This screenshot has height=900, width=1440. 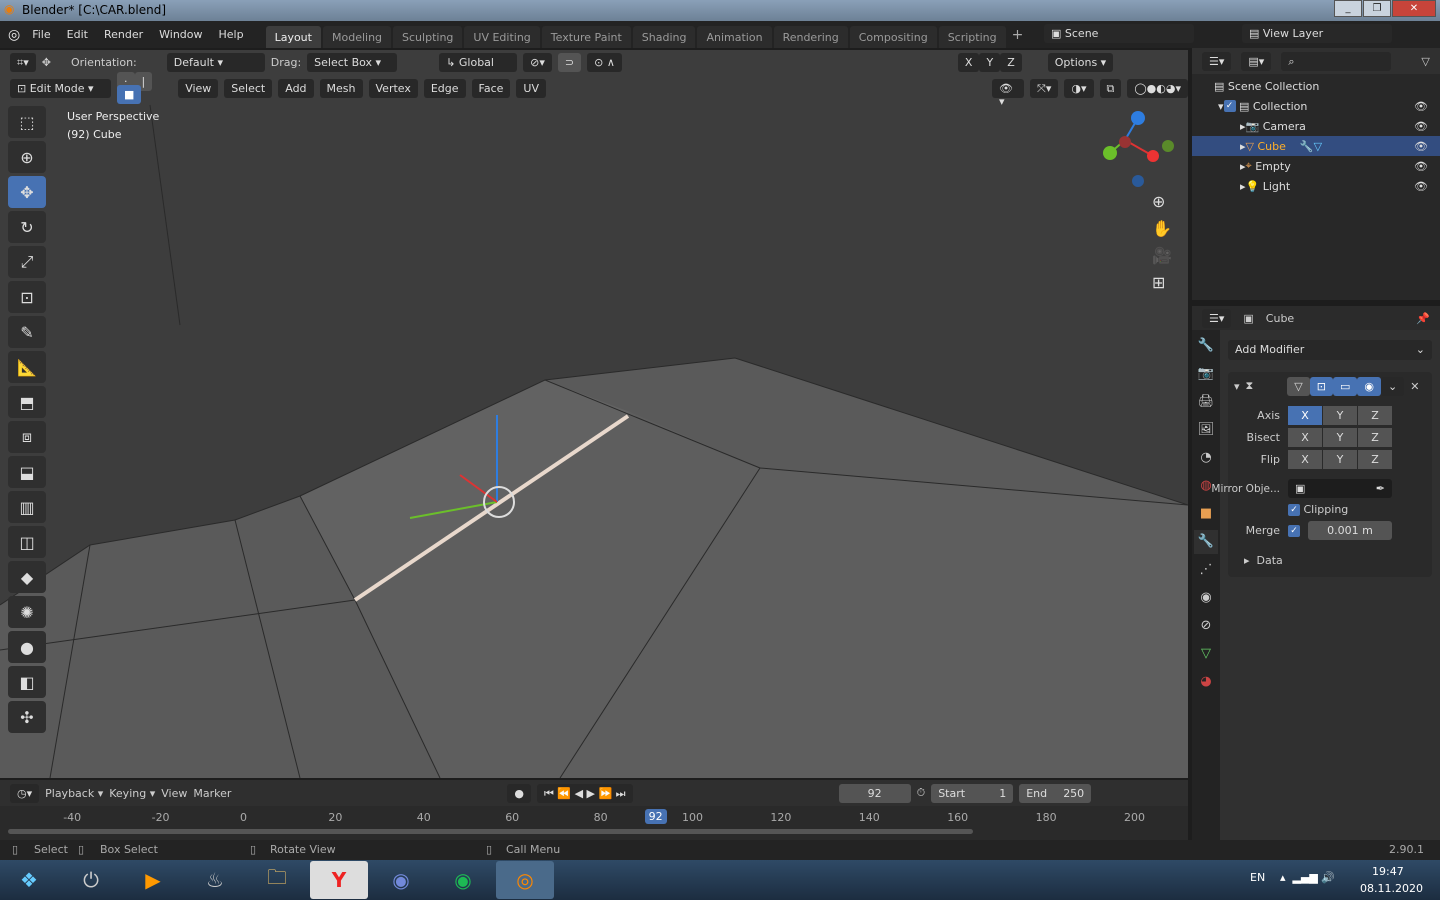 I want to click on eyedropper-icon: ✒, so click(x=1380, y=488).